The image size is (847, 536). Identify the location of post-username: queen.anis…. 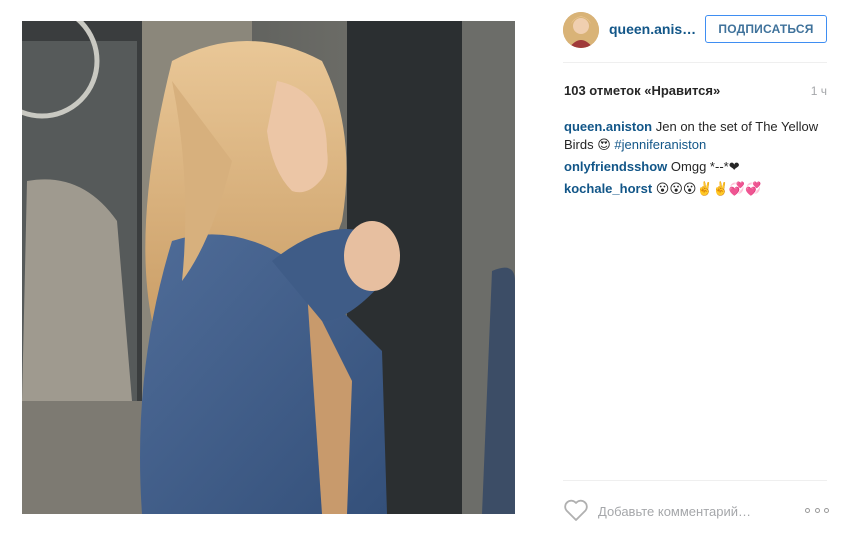
(652, 29).